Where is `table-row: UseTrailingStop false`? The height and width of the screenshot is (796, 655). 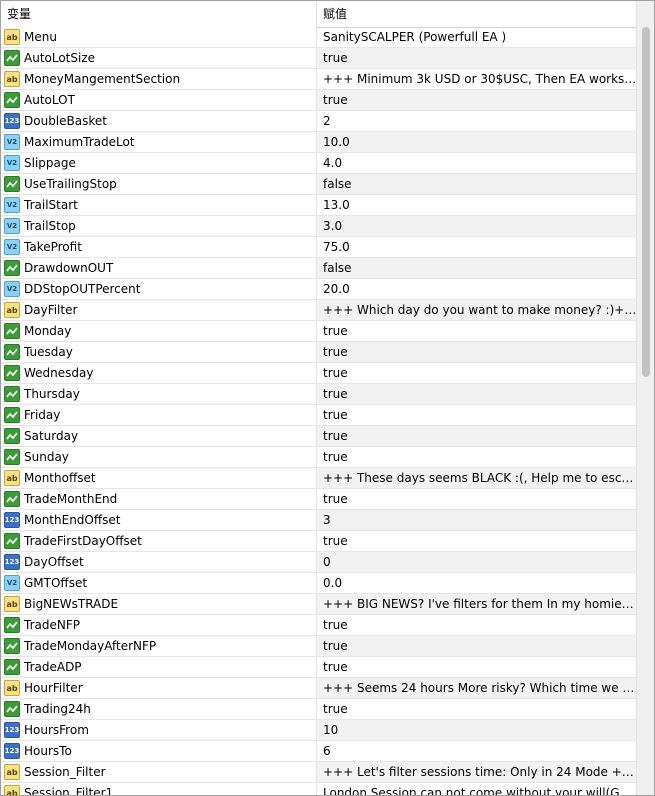 table-row: UseTrailingStop false is located at coordinates (319, 184).